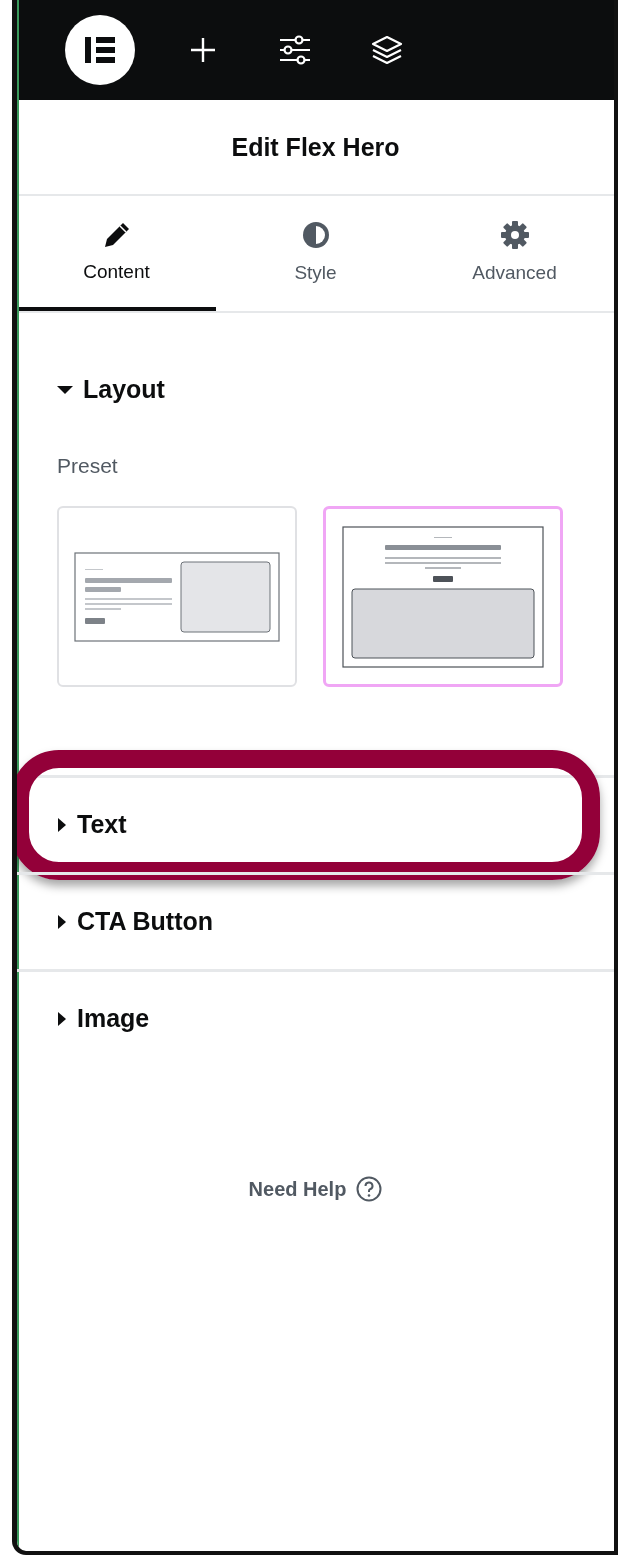  Describe the element at coordinates (116, 253) in the screenshot. I see `panel-tab: Content` at that location.